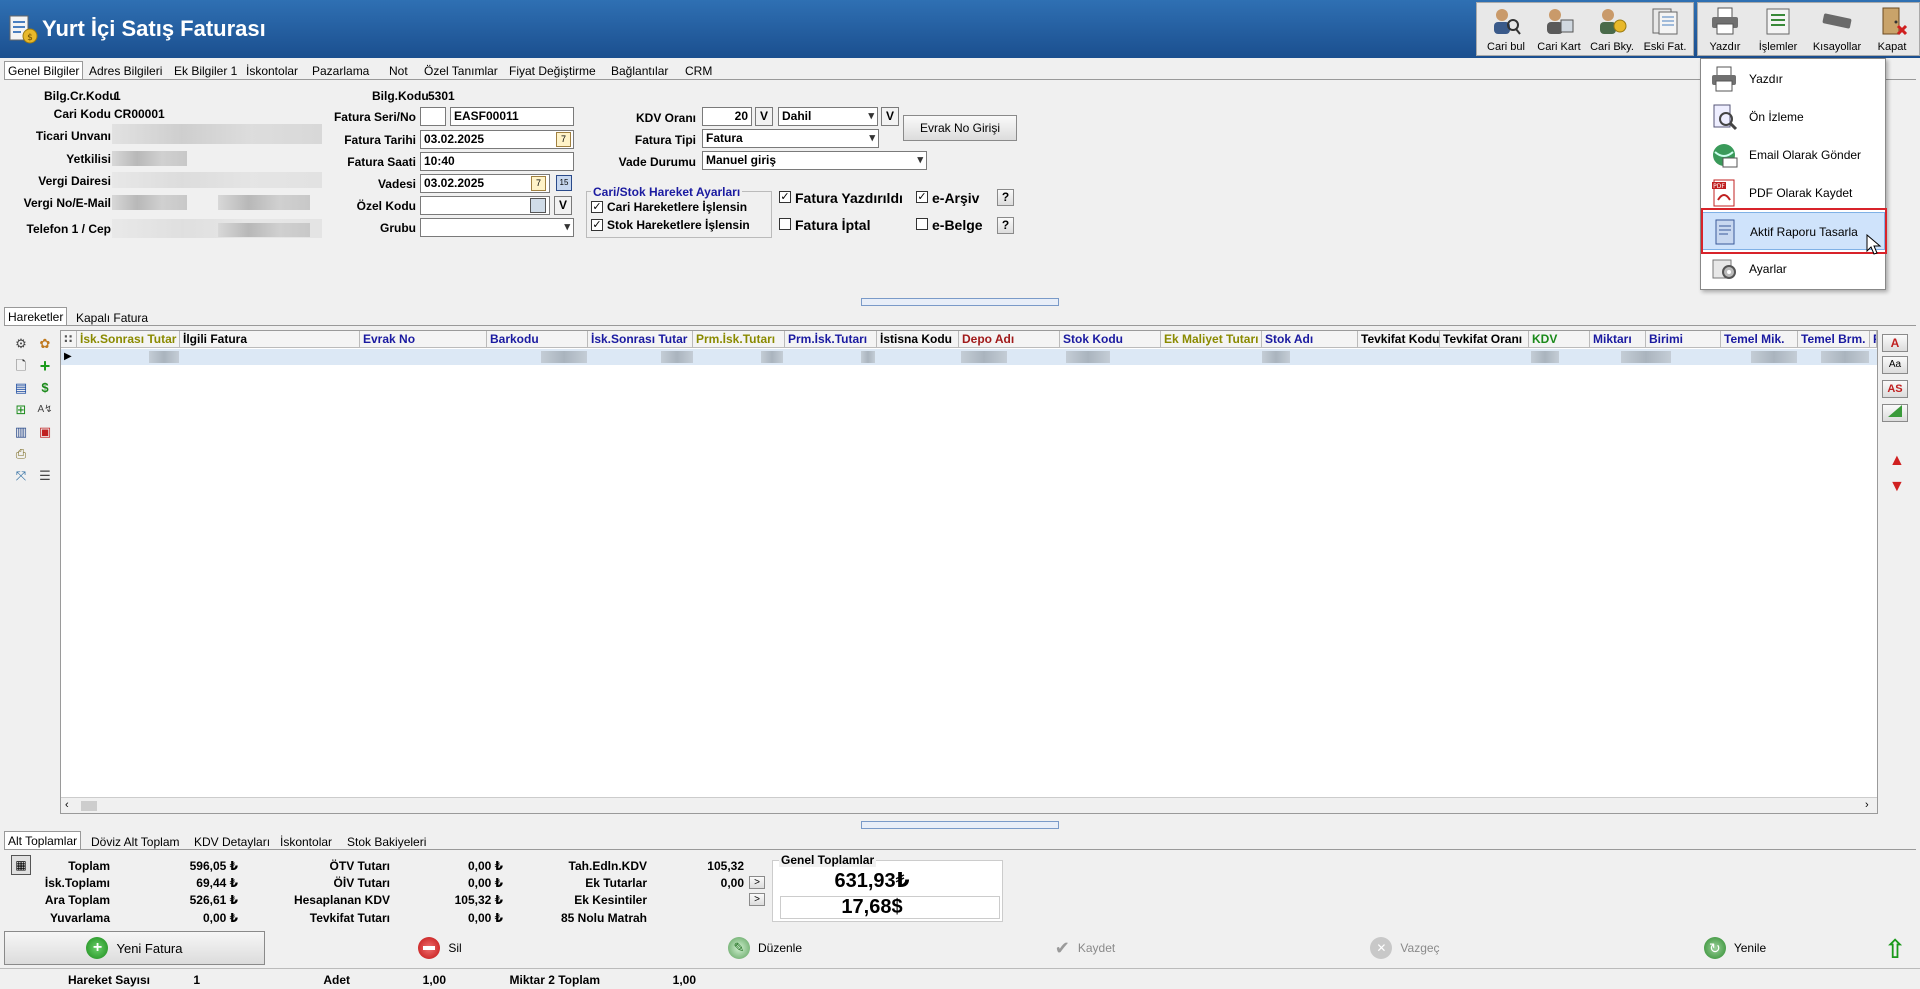 This screenshot has height=989, width=1920. I want to click on kdv-mode-v-button: V, so click(890, 116).